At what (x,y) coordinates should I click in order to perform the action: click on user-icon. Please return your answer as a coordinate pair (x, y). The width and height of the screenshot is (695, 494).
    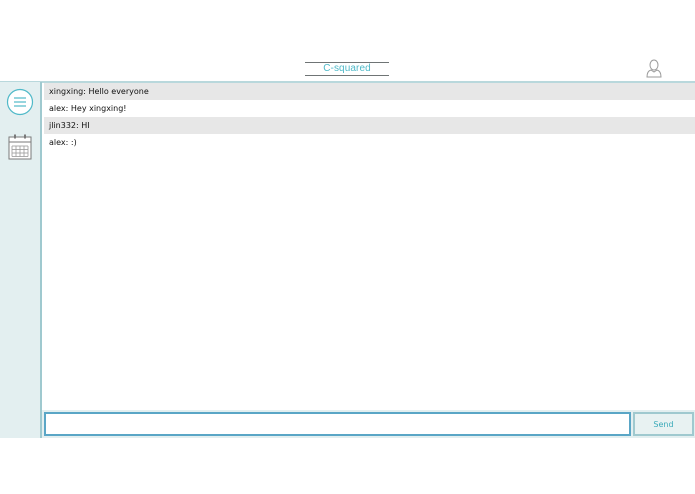
    Looking at the image, I should click on (654, 69).